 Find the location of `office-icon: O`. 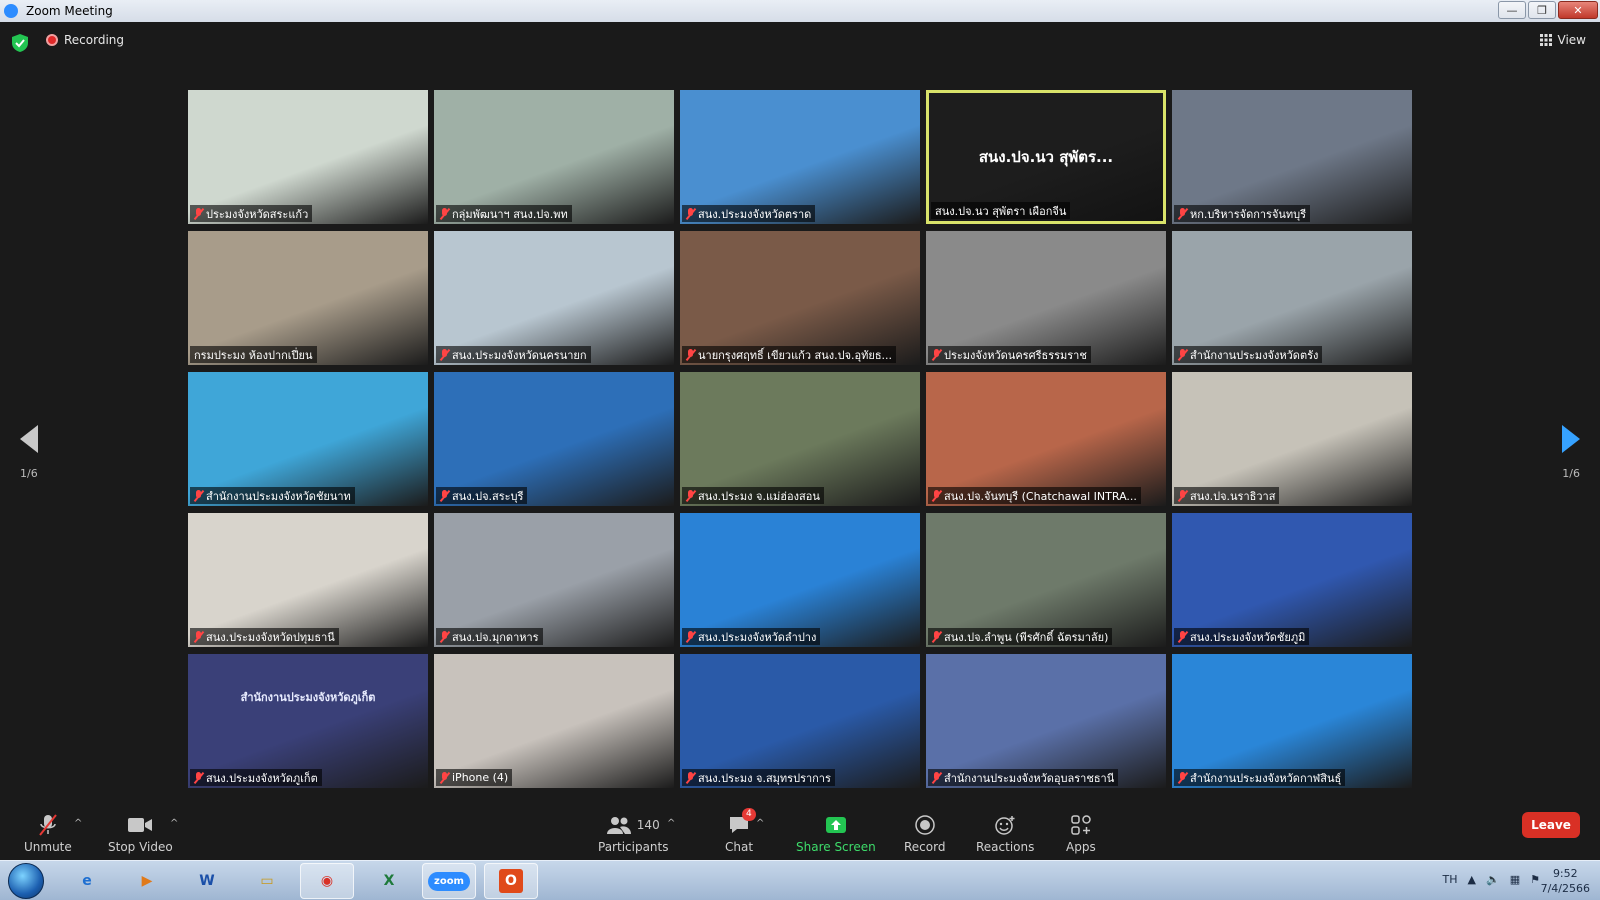

office-icon: O is located at coordinates (511, 881).